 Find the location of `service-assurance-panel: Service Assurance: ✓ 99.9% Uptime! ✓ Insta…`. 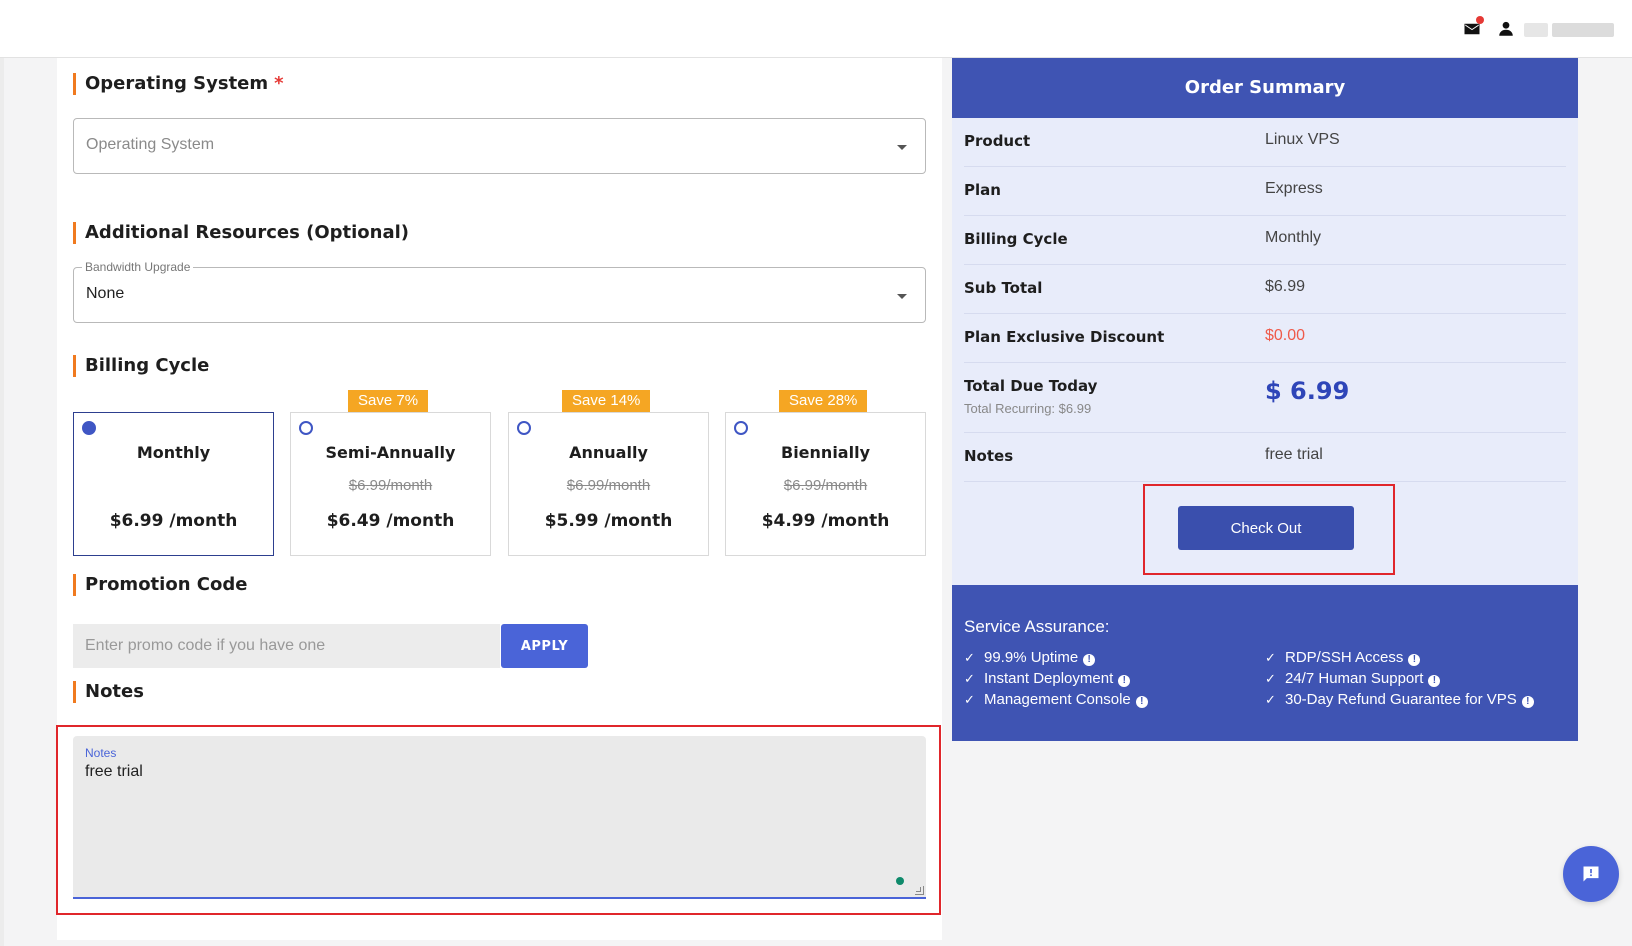

service-assurance-panel: Service Assurance: ✓ 99.9% Uptime! ✓ Insta… is located at coordinates (1265, 663).